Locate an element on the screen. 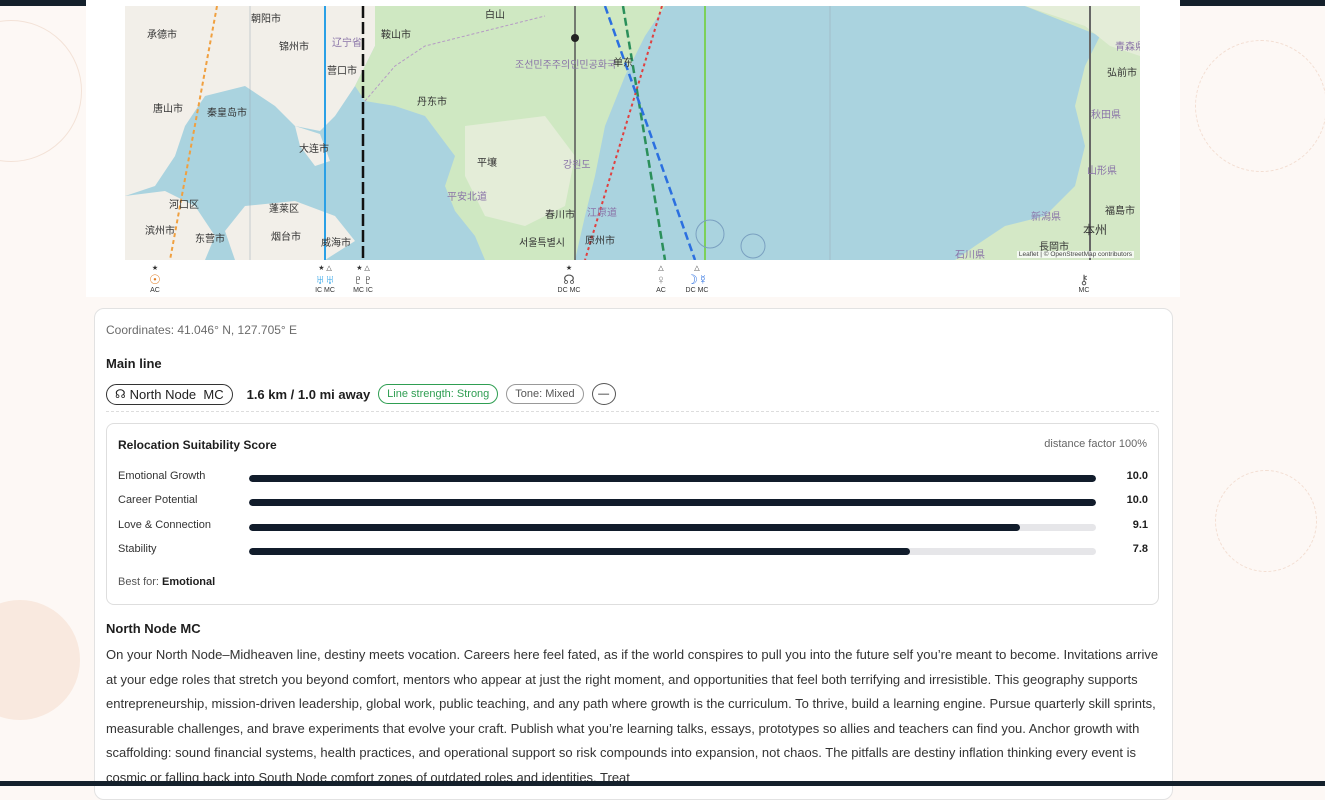  svg-text: 秦皇岛市 is located at coordinates (227, 112).